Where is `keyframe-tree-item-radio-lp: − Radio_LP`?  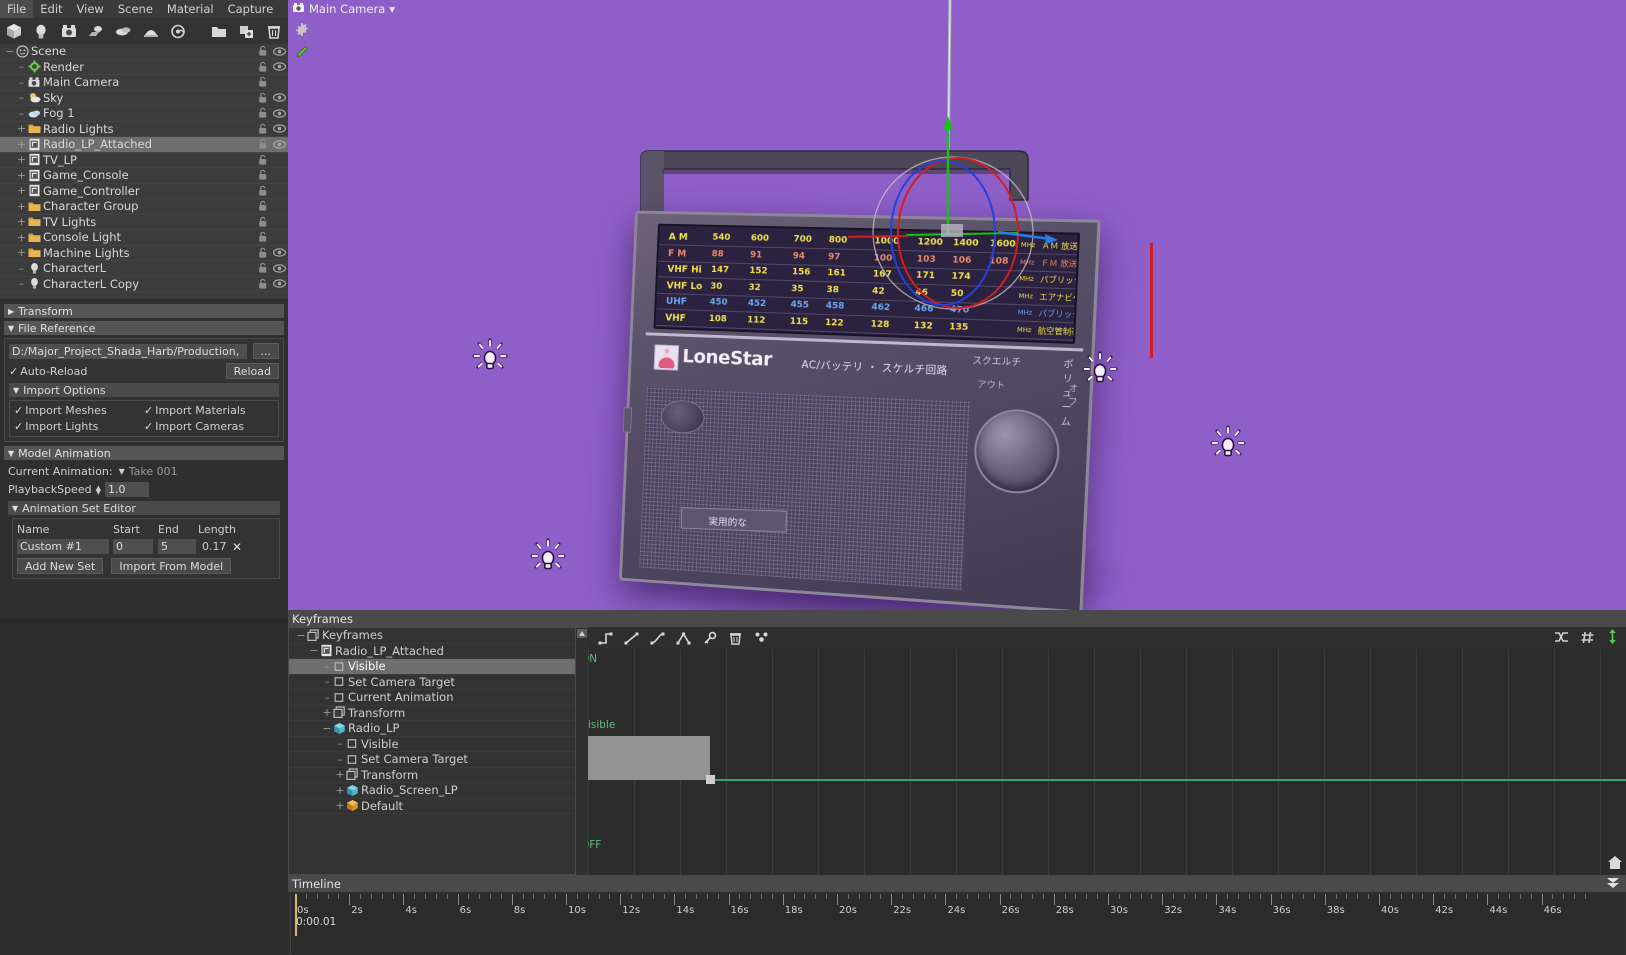
keyframe-tree-item-radio-lp: − Radio_LP is located at coordinates (432, 729).